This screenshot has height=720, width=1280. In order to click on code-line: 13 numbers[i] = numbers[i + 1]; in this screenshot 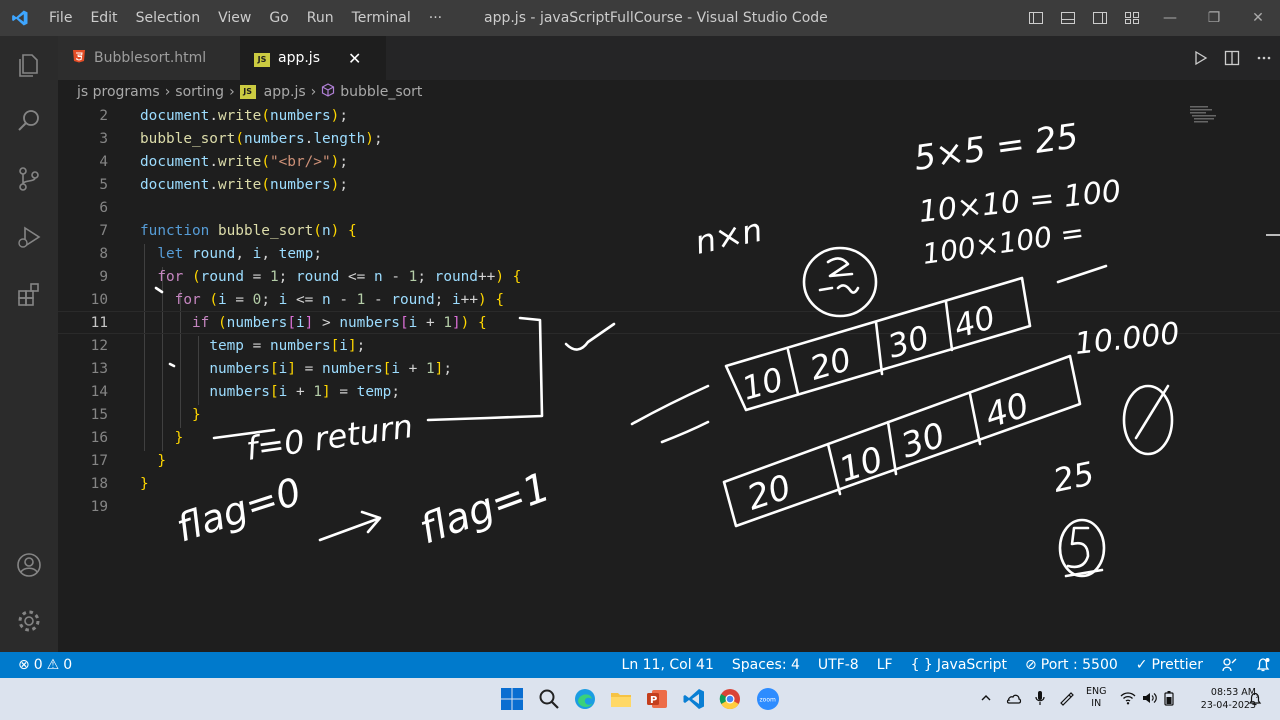, I will do `click(669, 368)`.